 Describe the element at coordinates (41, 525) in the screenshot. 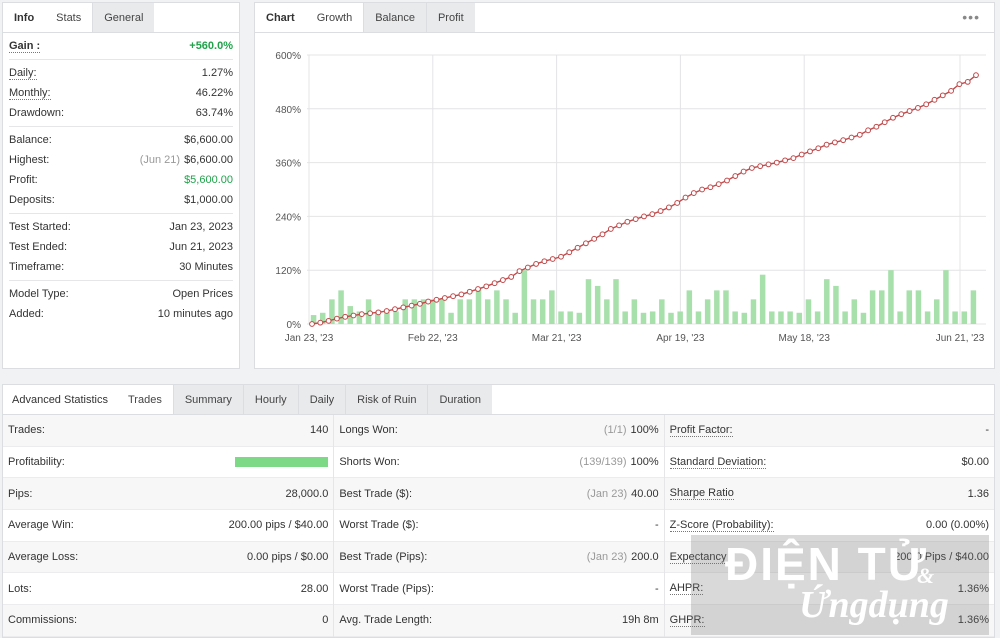

I see `average-win-label: Average Win:` at that location.